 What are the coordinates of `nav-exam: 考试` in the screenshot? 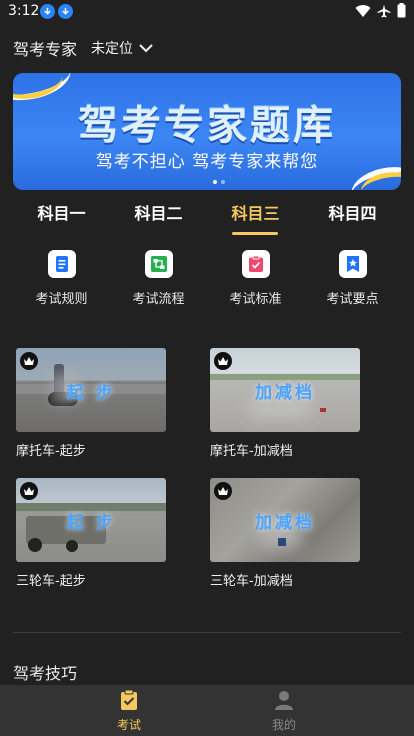 It's located at (129, 711).